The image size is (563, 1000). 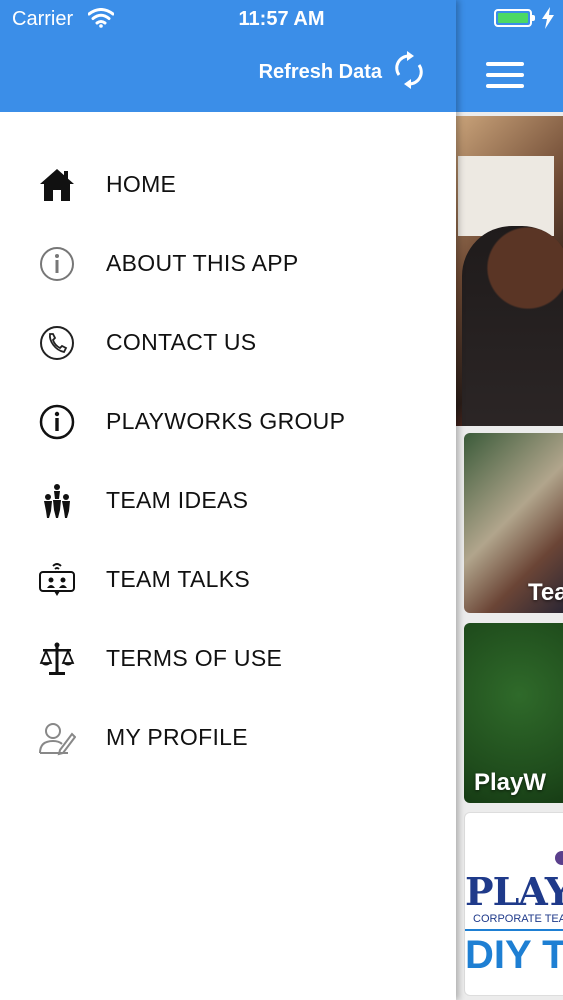 I want to click on menu-item-label: PLAYWORKS GROUP, so click(x=226, y=421).